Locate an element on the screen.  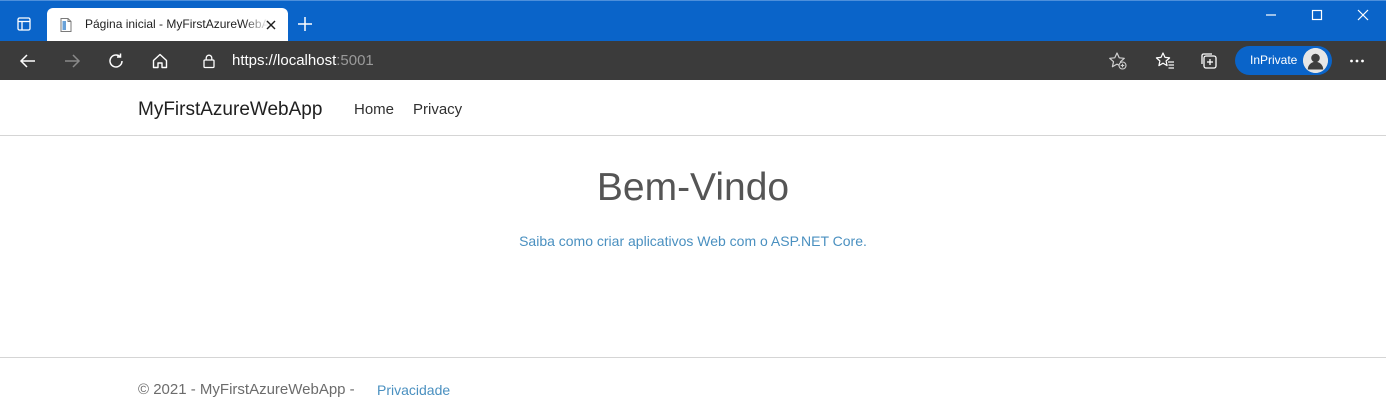
new-tab-icon is located at coordinates (305, 24).